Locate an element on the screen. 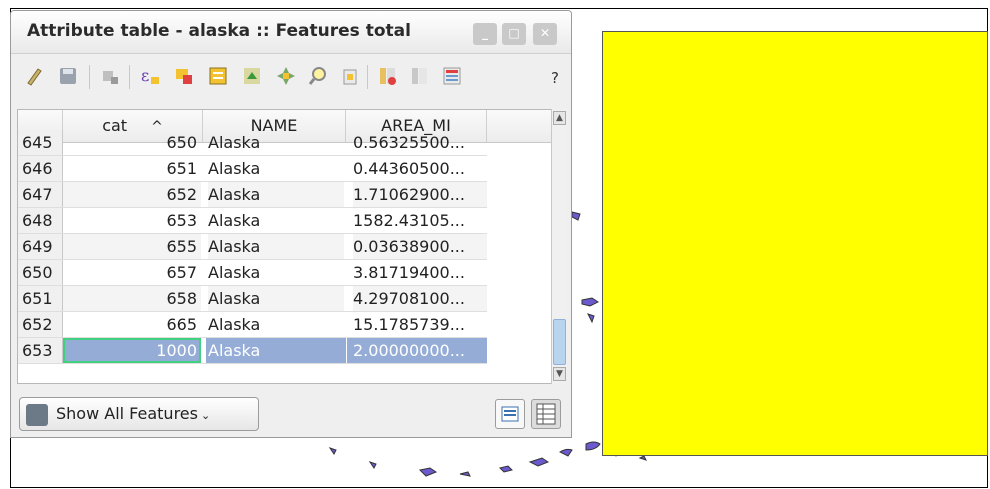  row-header: 648 is located at coordinates (40, 220).